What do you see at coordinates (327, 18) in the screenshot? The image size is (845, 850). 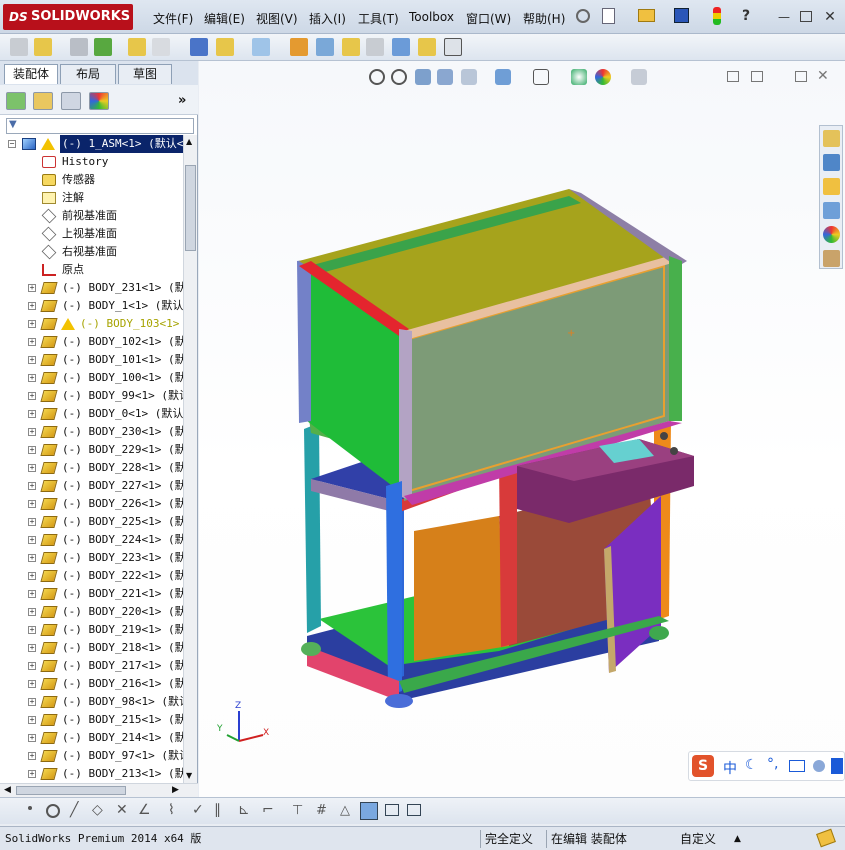 I see `menu-insert: 插入(I)` at bounding box center [327, 18].